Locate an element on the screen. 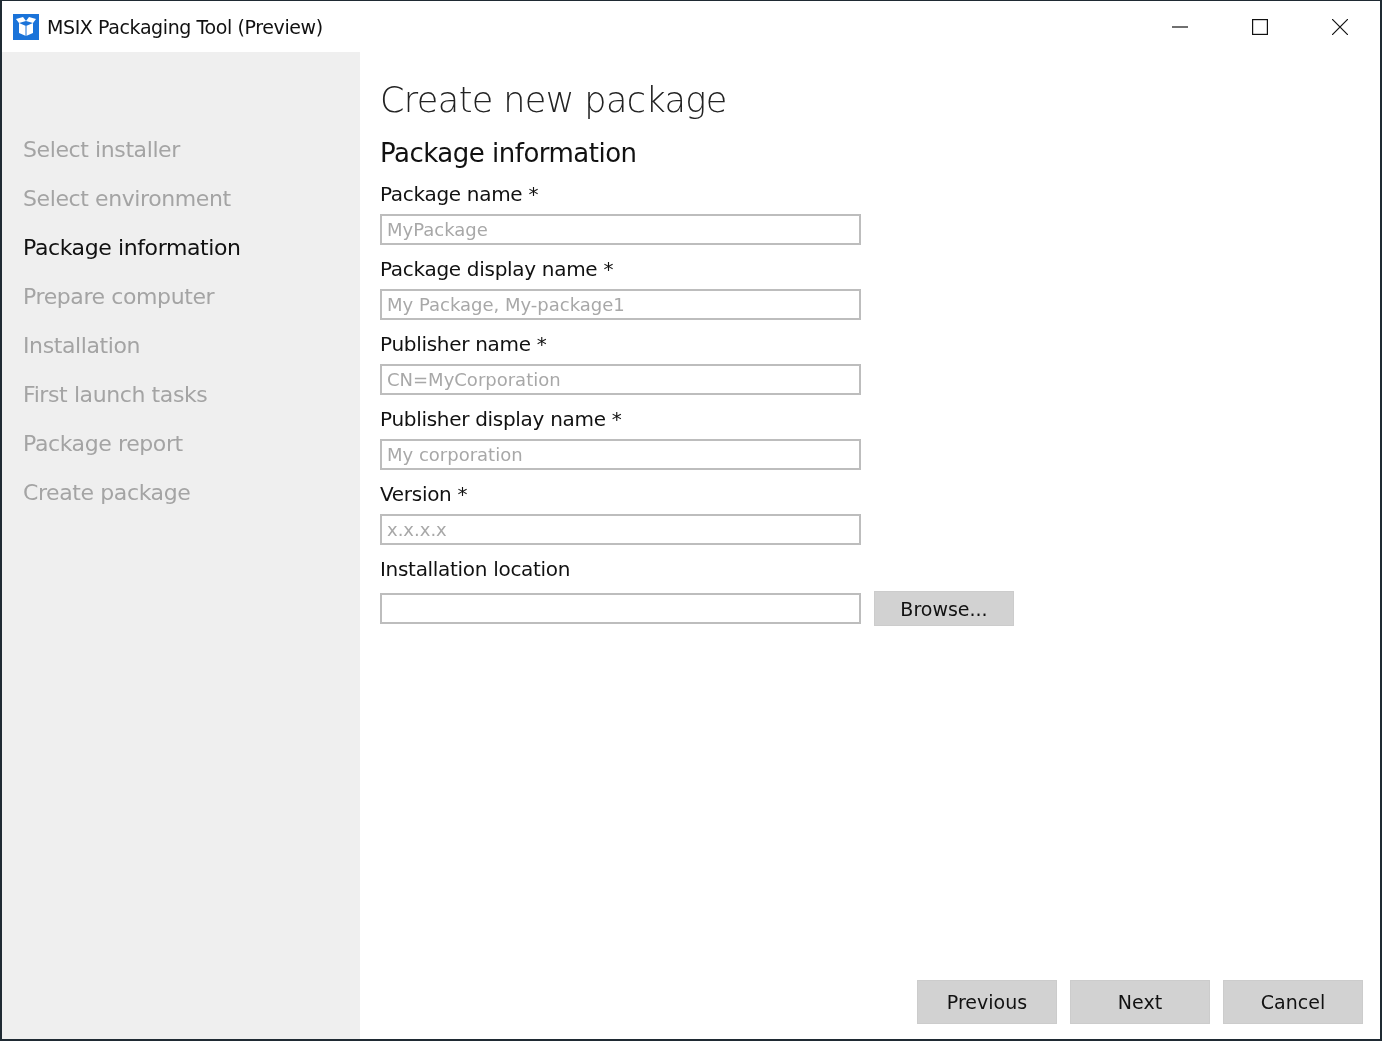 Image resolution: width=1382 pixels, height=1041 pixels. step-item: Select environment is located at coordinates (181, 203).